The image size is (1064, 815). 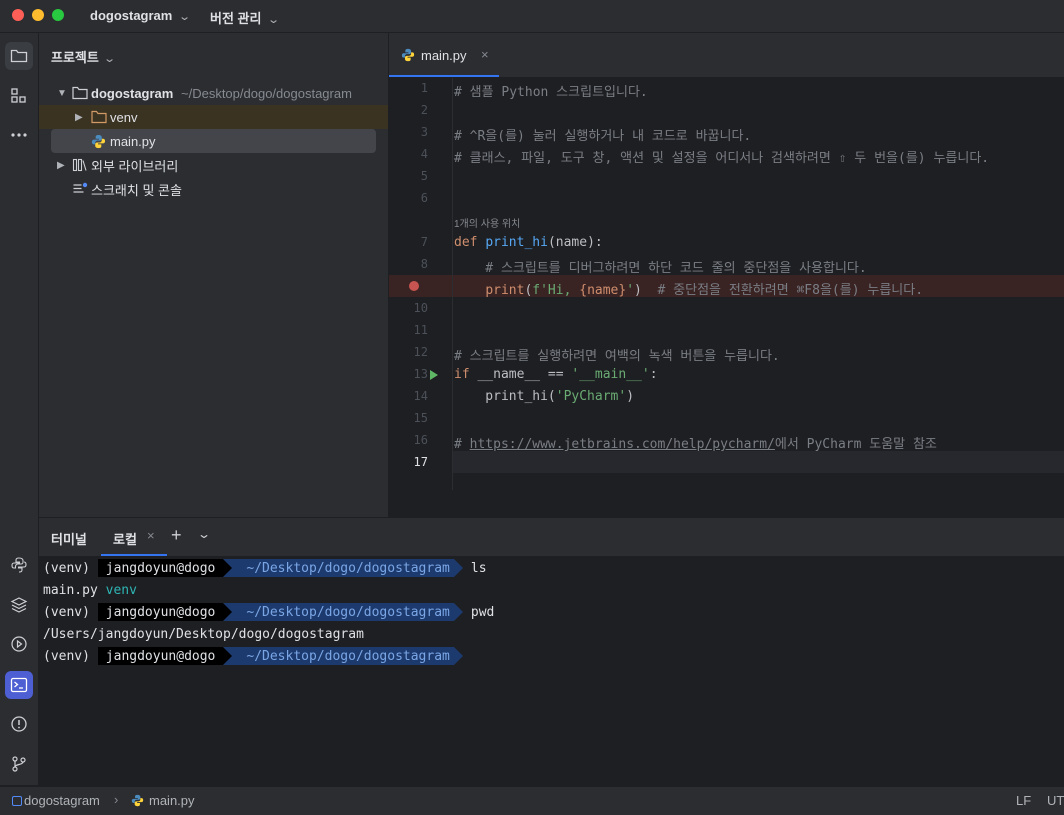 I want to click on tree-item-label: 외부 라이브러리, so click(x=135, y=166).